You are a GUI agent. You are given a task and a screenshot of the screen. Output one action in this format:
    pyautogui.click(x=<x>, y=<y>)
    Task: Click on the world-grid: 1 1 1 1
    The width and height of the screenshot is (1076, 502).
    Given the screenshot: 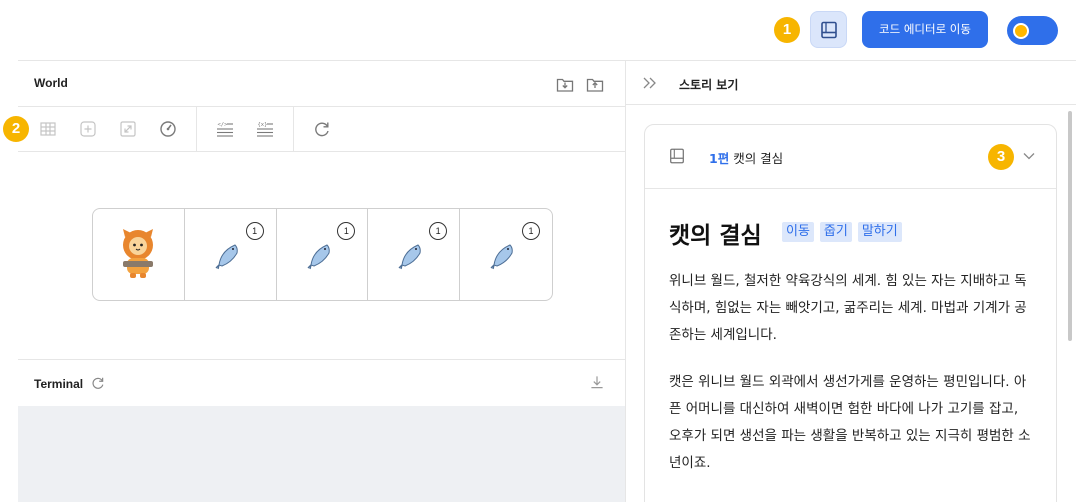 What is the action you would take?
    pyautogui.click(x=322, y=254)
    